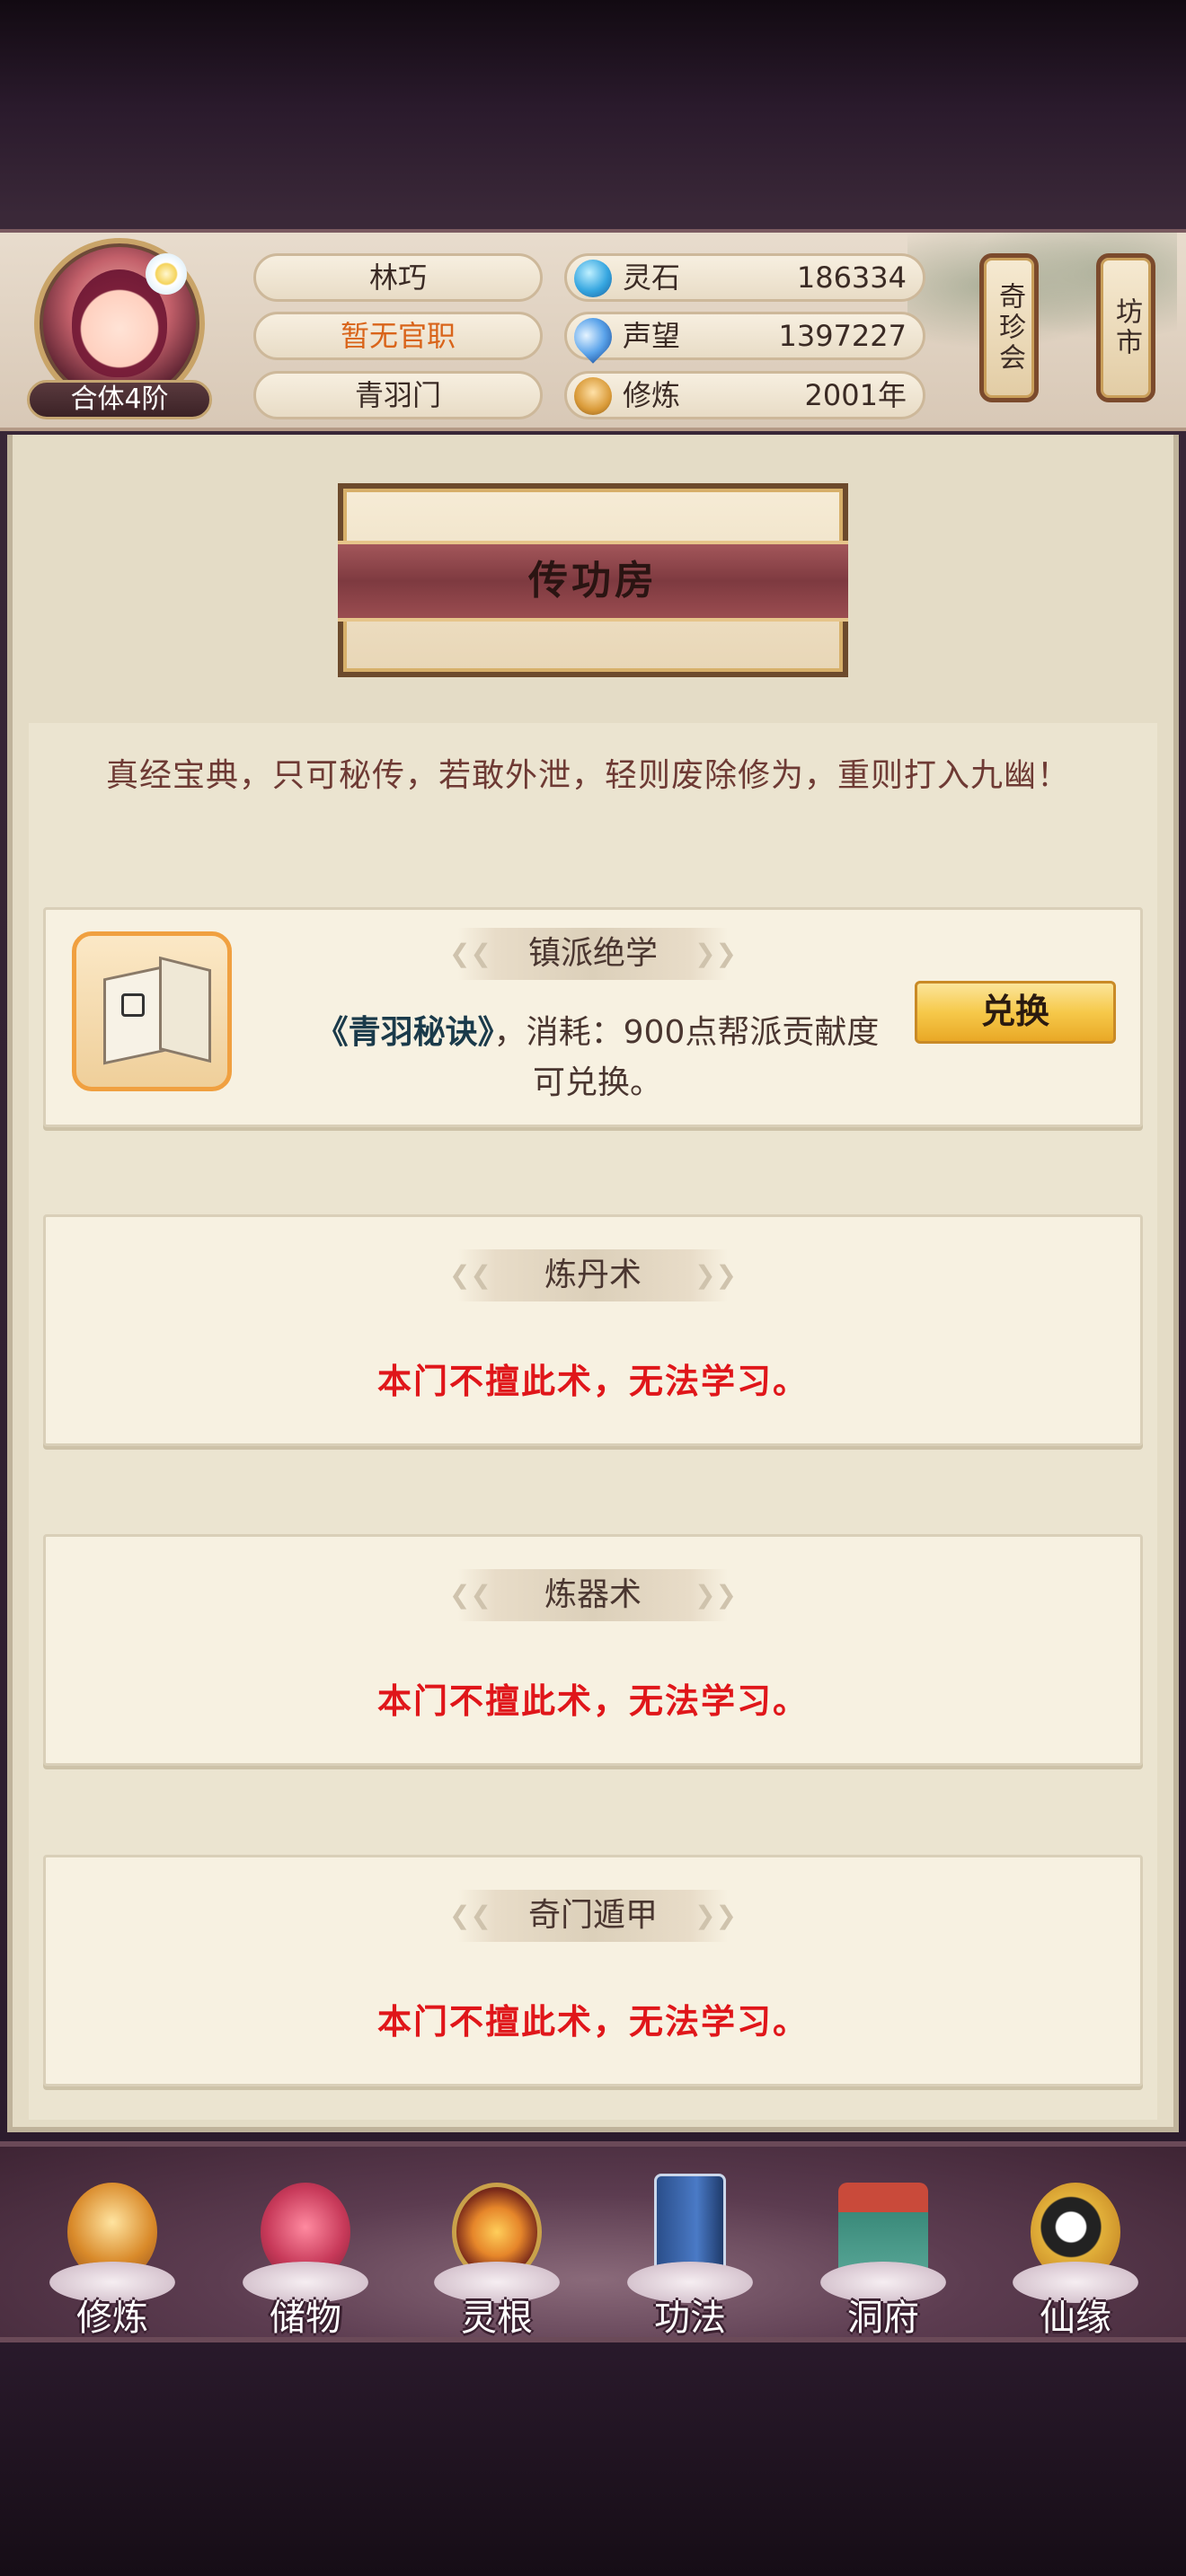 The height and width of the screenshot is (2576, 1186). Describe the element at coordinates (305, 2318) in the screenshot. I see `nav-label: 储物` at that location.